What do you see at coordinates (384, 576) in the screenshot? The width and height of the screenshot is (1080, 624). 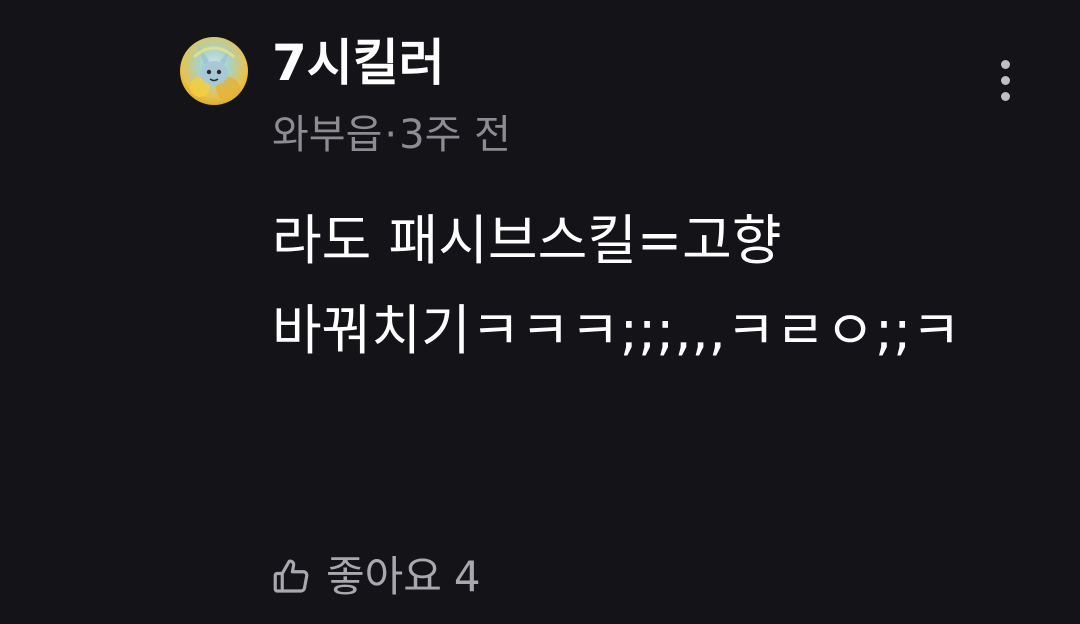 I see `like-label: 좋아요` at bounding box center [384, 576].